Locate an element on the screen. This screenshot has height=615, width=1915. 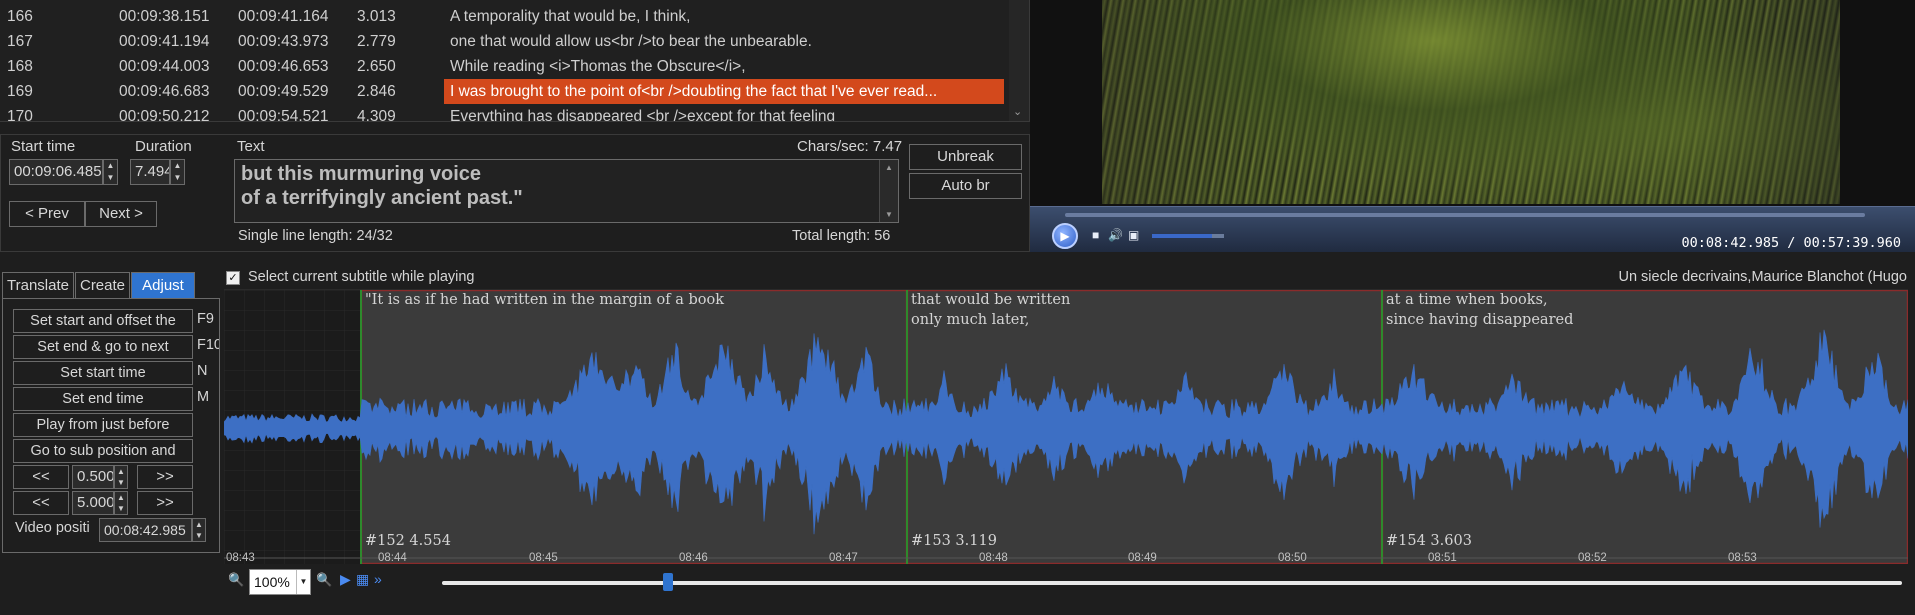
cell-number: 168 is located at coordinates (20, 66).